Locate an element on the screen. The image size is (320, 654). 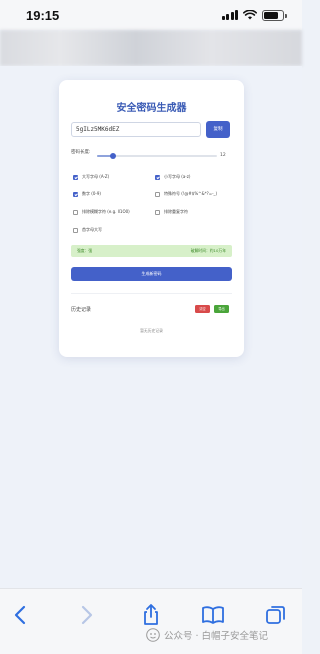
bookmarks-icon is located at coordinates (213, 615).